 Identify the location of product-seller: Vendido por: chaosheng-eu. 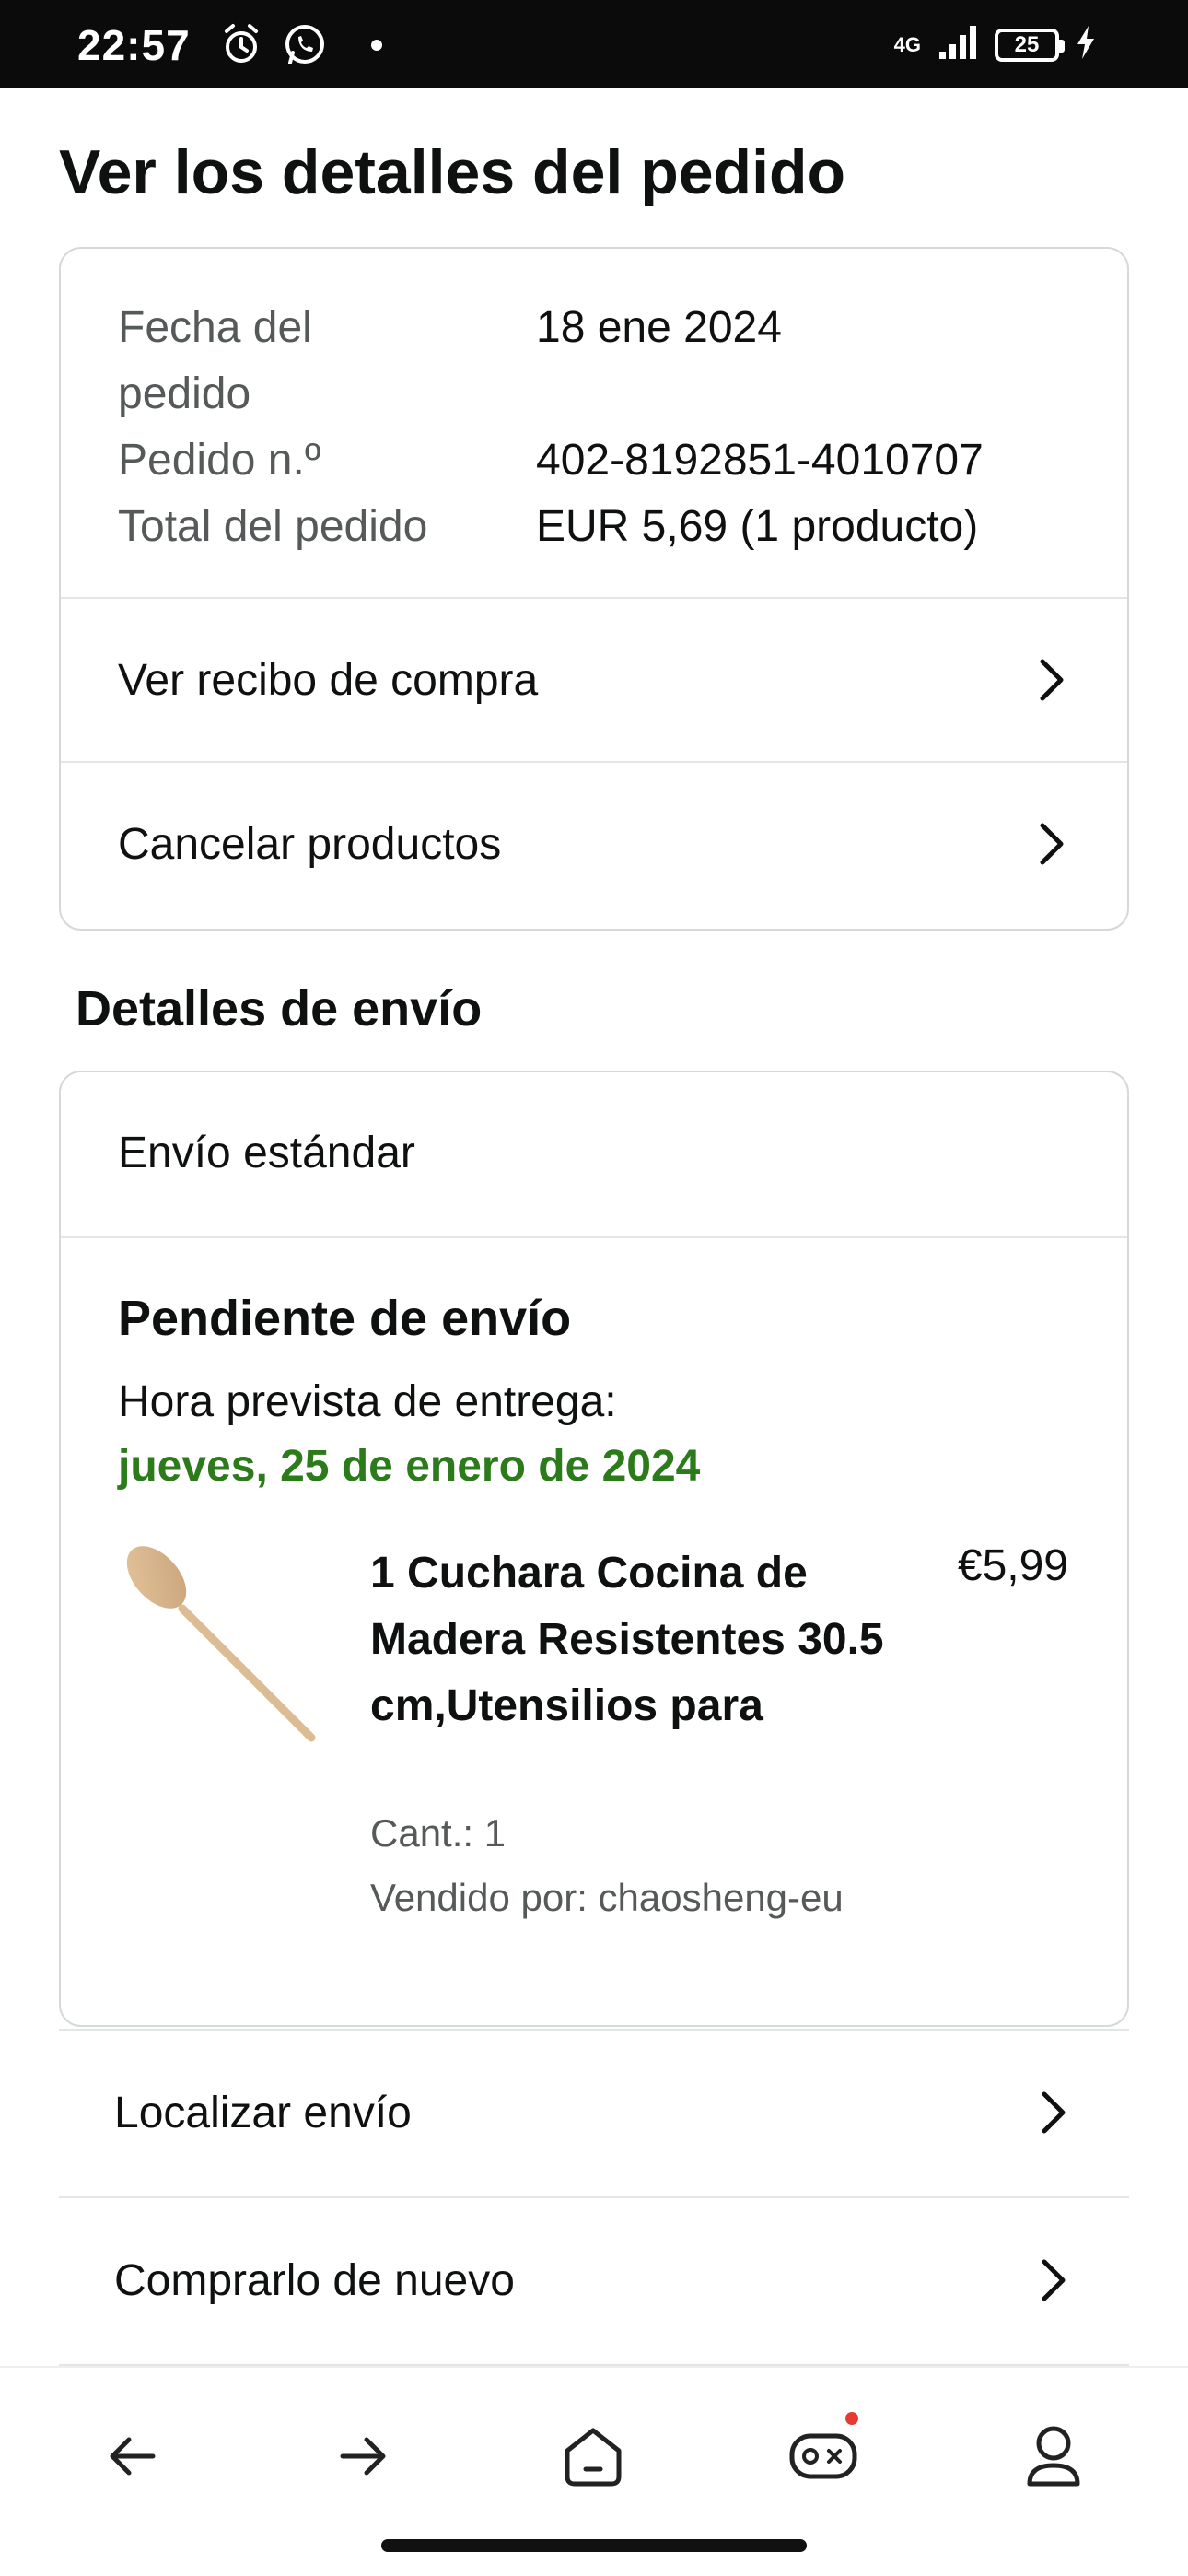
(607, 1898).